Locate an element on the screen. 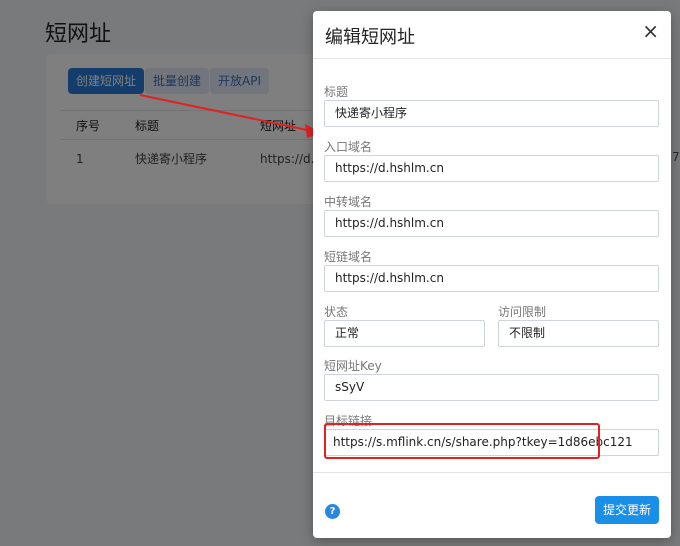 This screenshot has width=680, height=546. access-limit-label: 访问限制 is located at coordinates (522, 312).